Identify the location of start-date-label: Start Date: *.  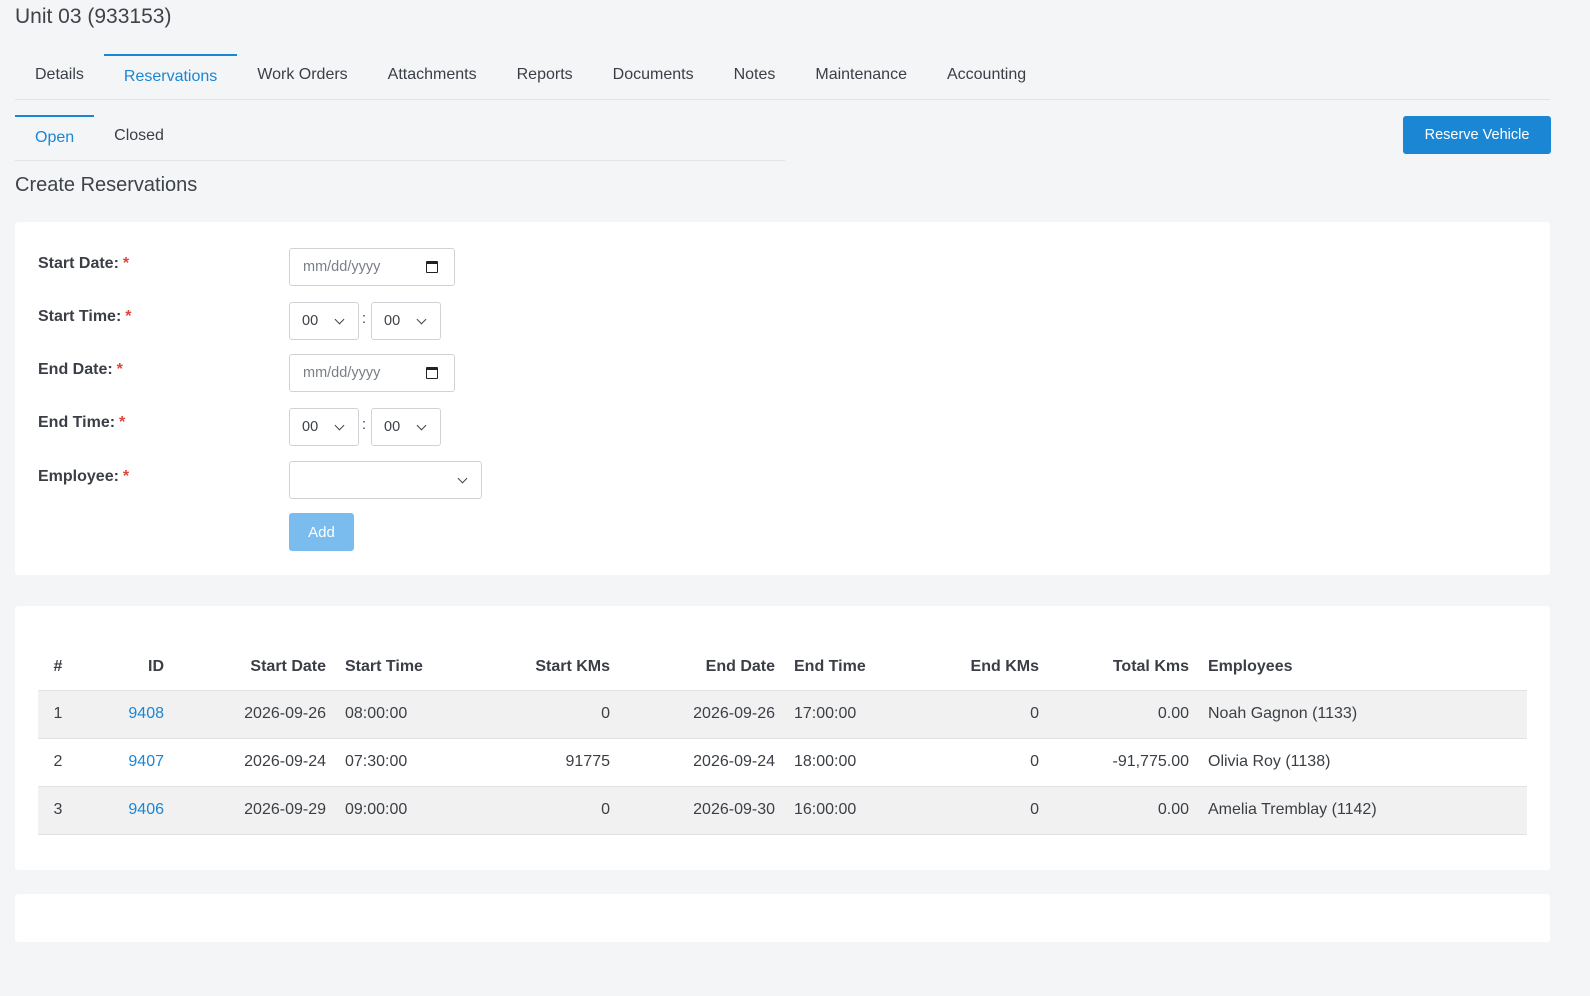
(84, 263).